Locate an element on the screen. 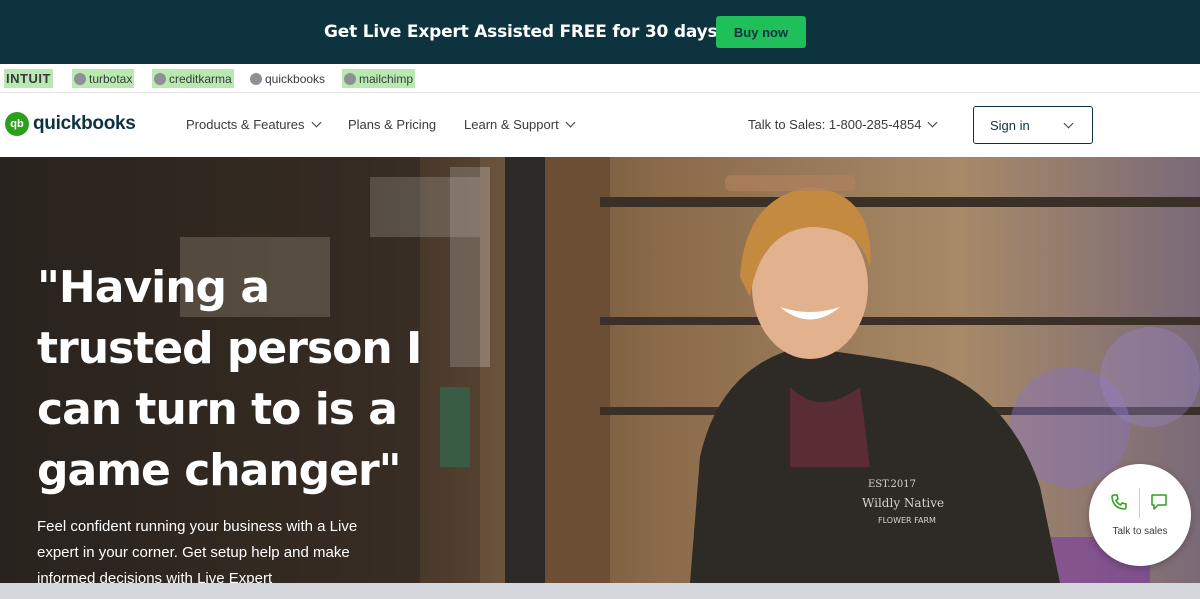 The width and height of the screenshot is (1200, 599). brand-creditkarma-label: creditkarma is located at coordinates (200, 78).